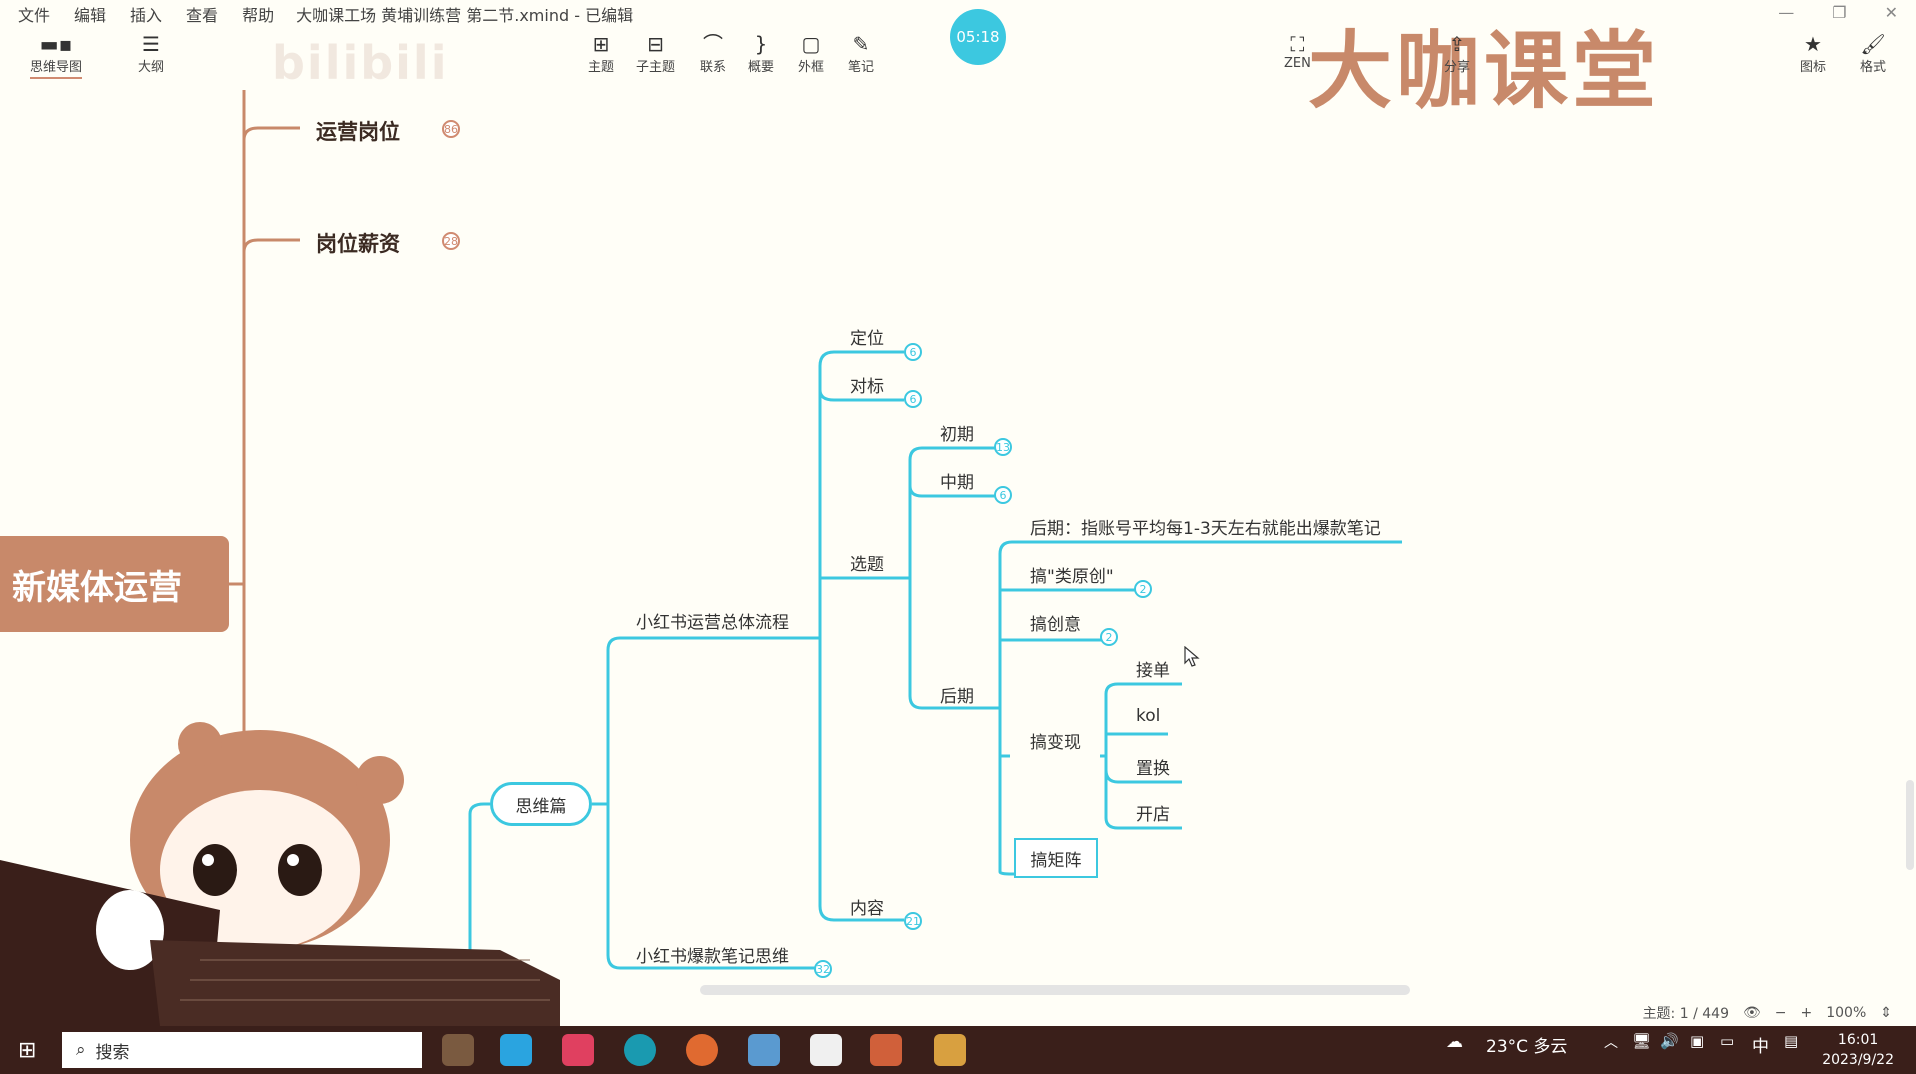  I want to click on topic-operations-positions: 运营岗位, so click(358, 131).